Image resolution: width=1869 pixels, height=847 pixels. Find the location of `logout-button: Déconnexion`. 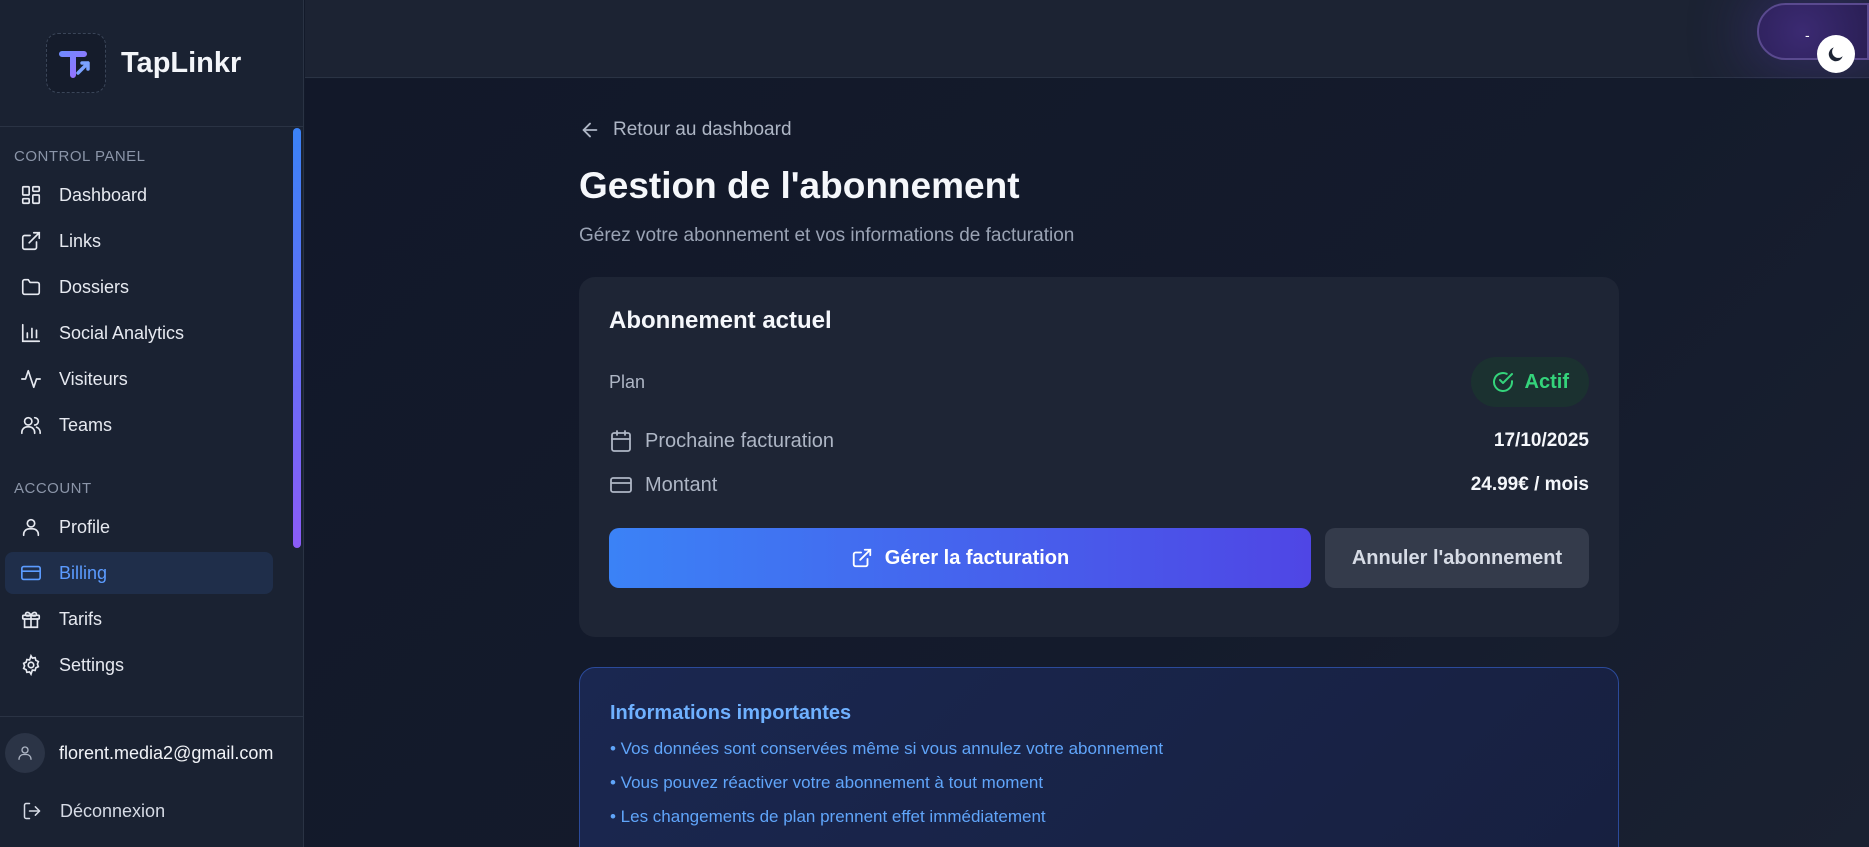

logout-button: Déconnexion is located at coordinates (151, 811).